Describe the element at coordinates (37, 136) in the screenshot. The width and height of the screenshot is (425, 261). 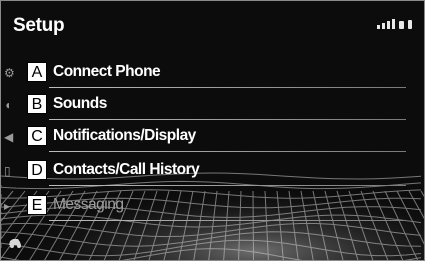
I see `callout-letter: C` at that location.